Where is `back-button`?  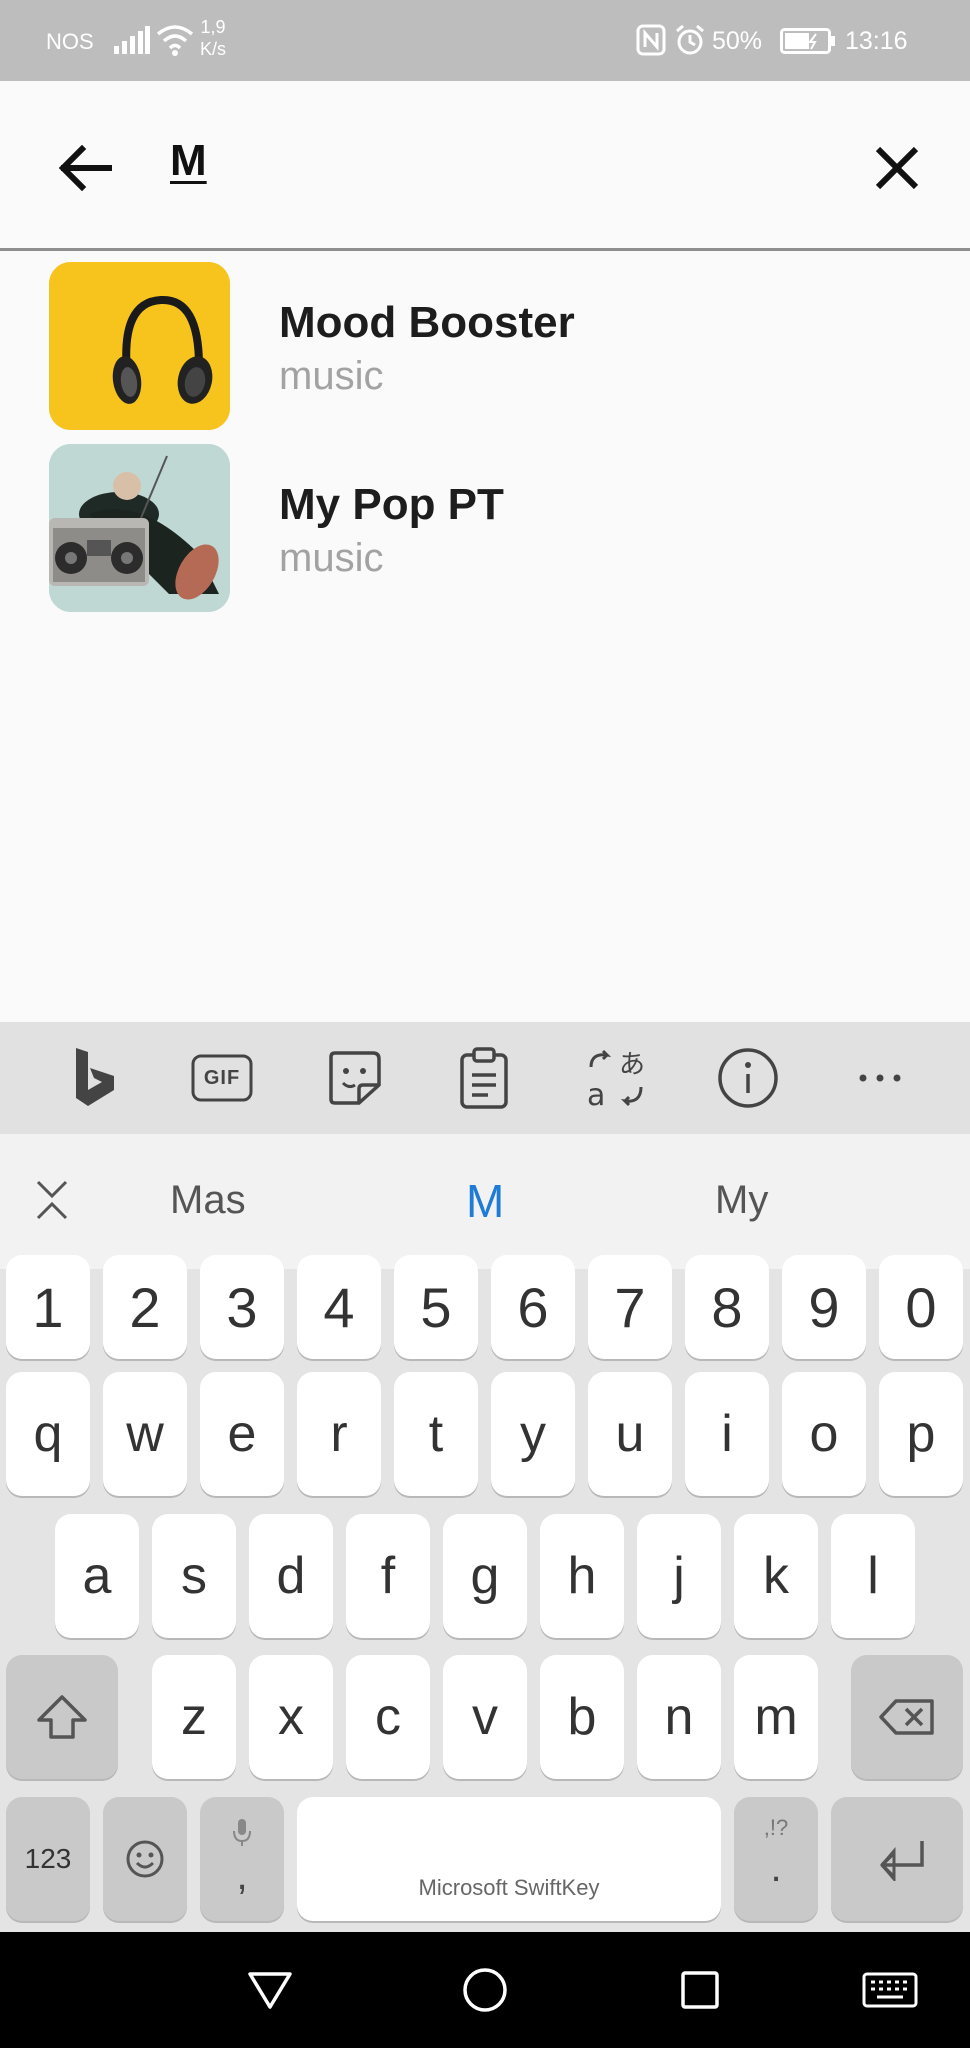
back-button is located at coordinates (85, 168).